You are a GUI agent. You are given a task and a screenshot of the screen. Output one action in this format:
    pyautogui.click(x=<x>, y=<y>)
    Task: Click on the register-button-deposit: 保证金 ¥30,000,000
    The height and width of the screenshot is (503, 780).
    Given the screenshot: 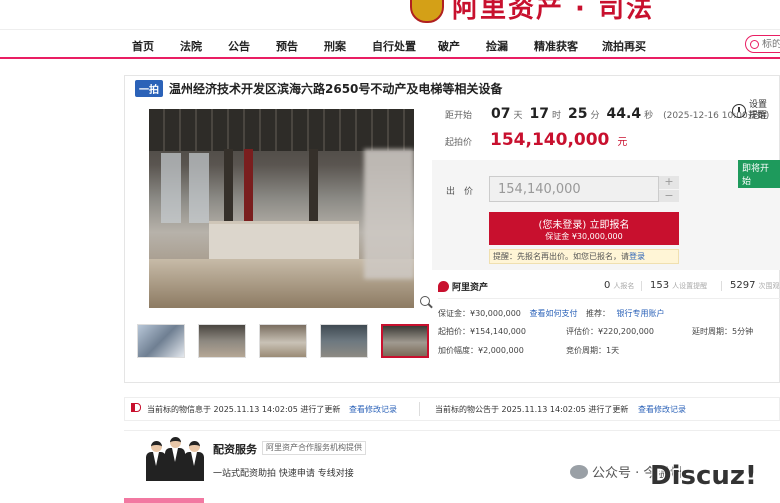 What is the action you would take?
    pyautogui.click(x=584, y=236)
    